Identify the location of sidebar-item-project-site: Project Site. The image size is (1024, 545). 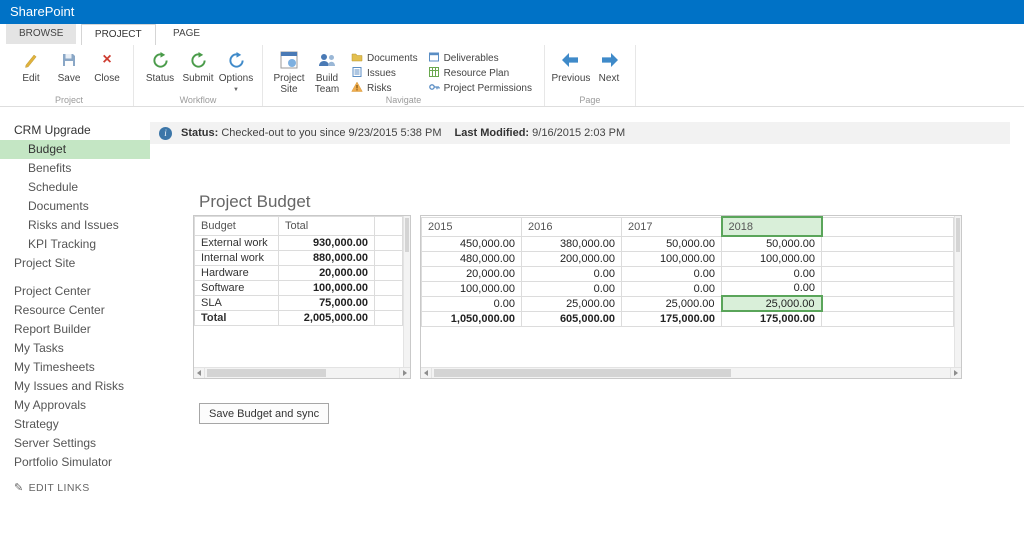
(75, 263).